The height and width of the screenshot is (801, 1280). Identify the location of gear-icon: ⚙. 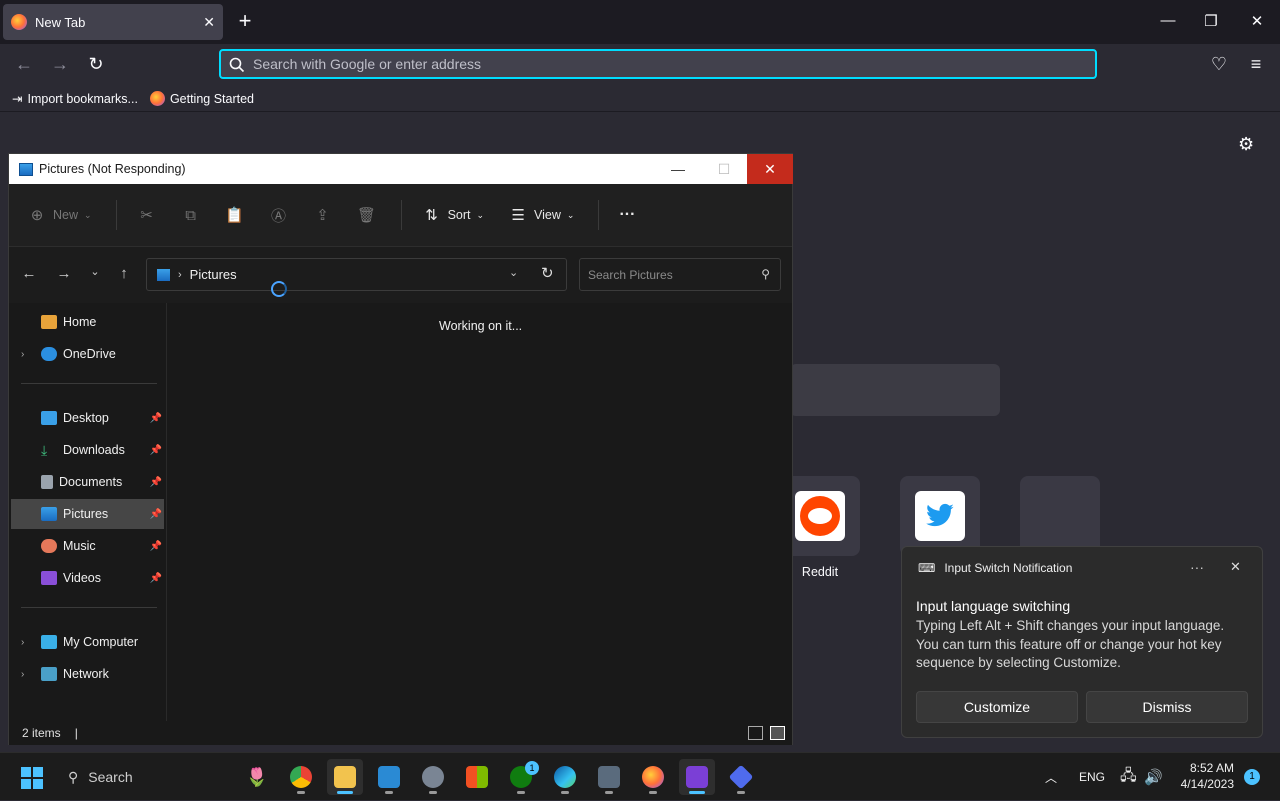
(1246, 144).